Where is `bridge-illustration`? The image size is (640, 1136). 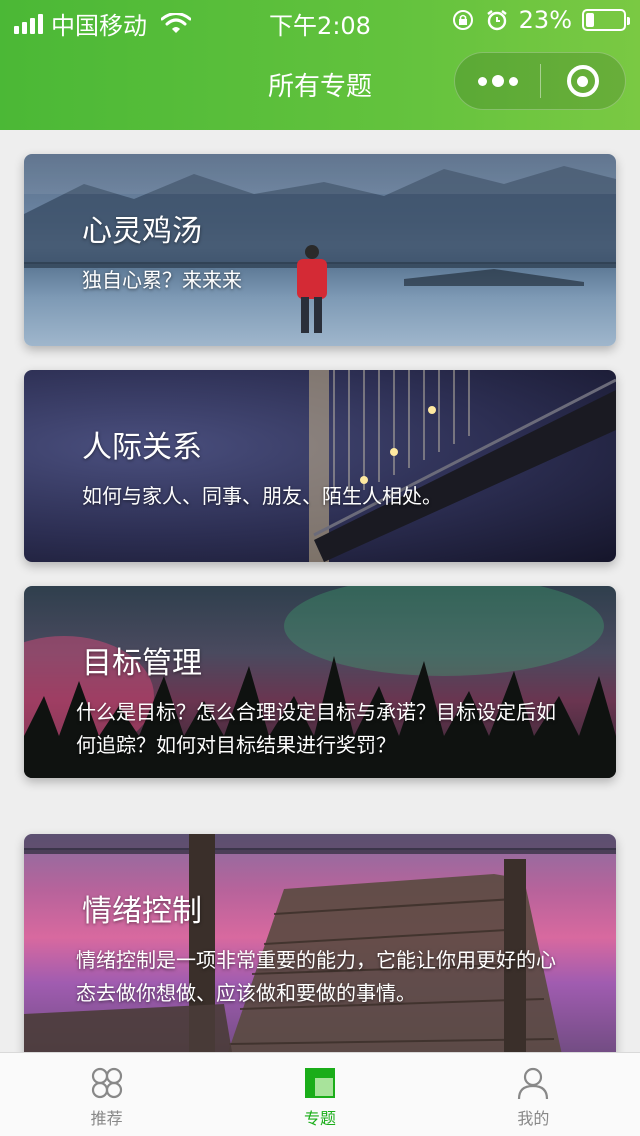 bridge-illustration is located at coordinates (462, 466).